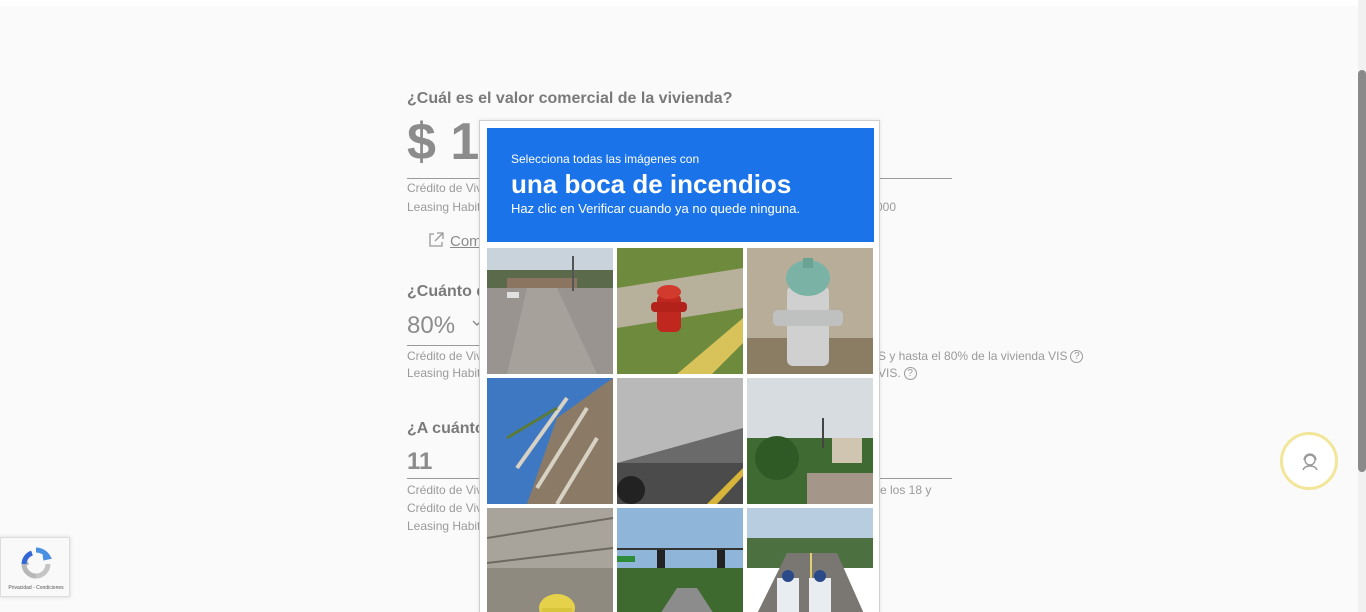 Image resolution: width=1366 pixels, height=612 pixels. Describe the element at coordinates (436, 242) in the screenshot. I see `external-link-icon` at that location.